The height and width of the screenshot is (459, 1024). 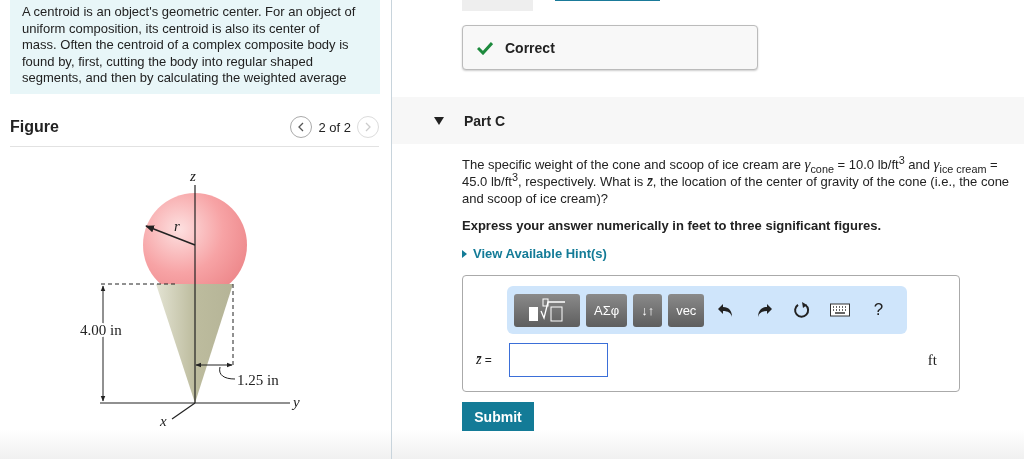 I want to click on help-button: ?, so click(x=878, y=310).